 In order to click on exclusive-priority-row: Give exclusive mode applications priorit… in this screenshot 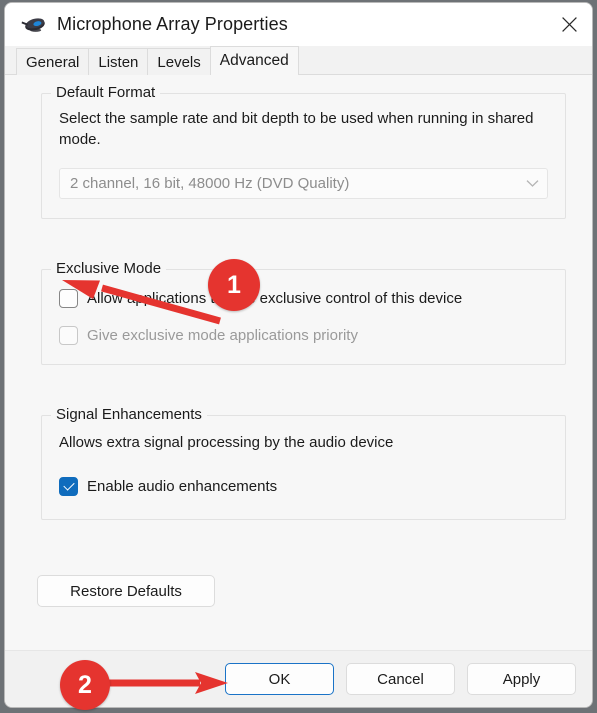, I will do `click(303, 335)`.